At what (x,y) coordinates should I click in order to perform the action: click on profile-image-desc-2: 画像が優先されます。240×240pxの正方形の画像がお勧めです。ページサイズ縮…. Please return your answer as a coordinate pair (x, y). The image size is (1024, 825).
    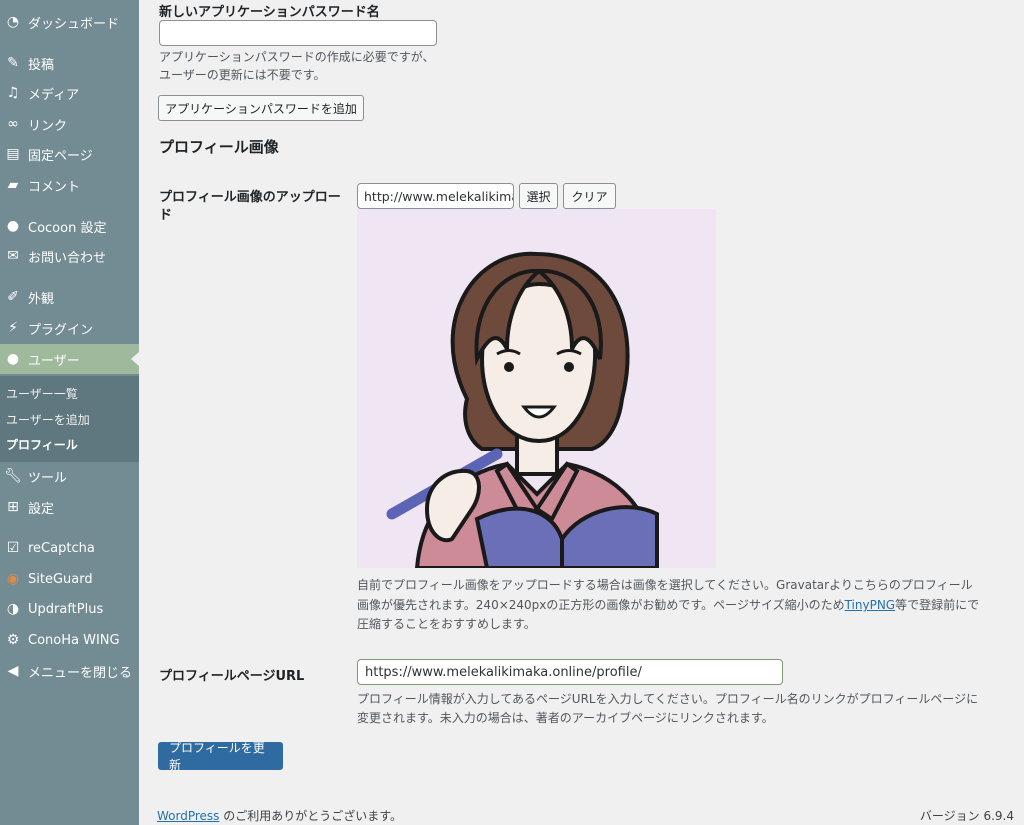
    Looking at the image, I should click on (668, 605).